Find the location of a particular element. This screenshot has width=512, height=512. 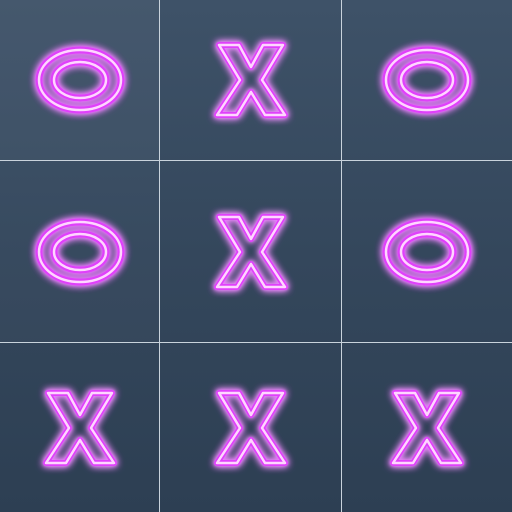

board-cell-9: X is located at coordinates (427, 427).